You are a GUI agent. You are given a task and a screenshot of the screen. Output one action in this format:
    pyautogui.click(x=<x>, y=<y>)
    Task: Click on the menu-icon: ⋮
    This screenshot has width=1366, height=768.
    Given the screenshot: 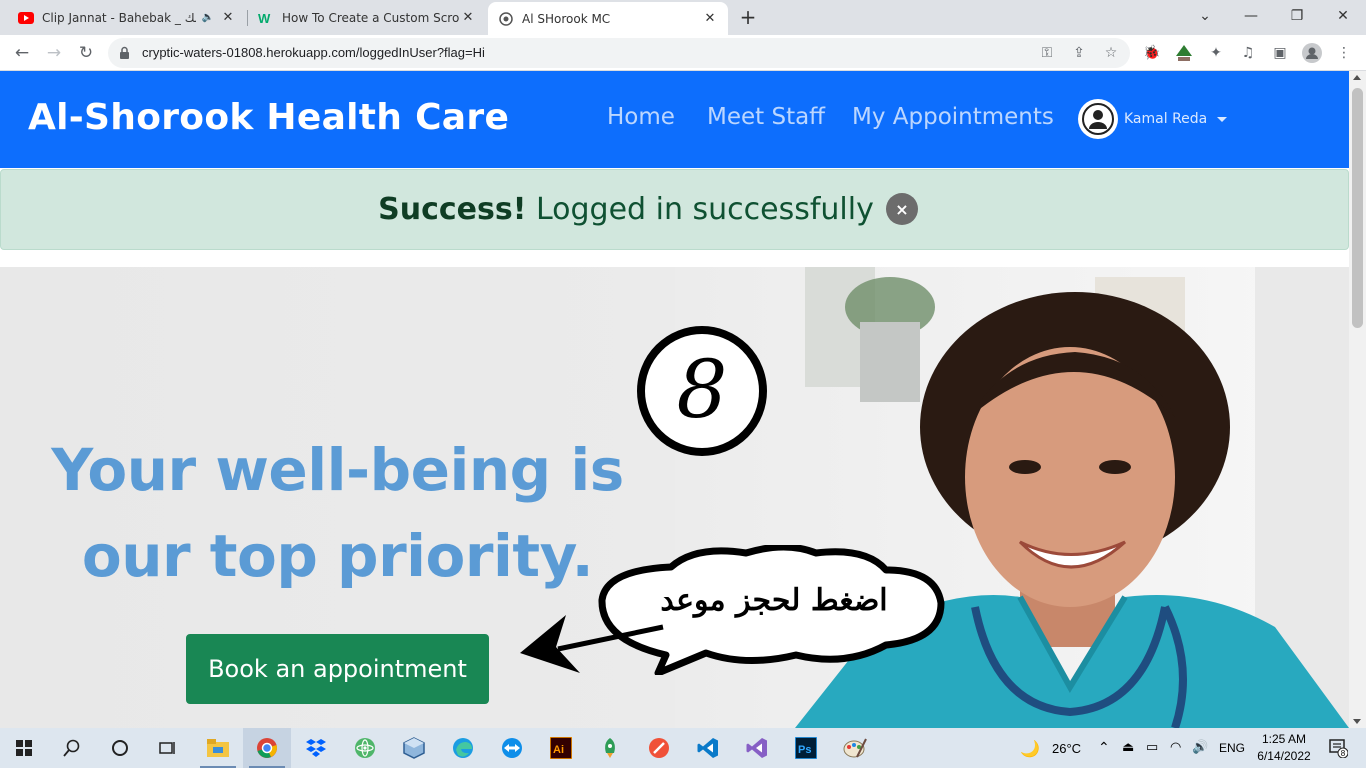 What is the action you would take?
    pyautogui.click(x=1344, y=53)
    